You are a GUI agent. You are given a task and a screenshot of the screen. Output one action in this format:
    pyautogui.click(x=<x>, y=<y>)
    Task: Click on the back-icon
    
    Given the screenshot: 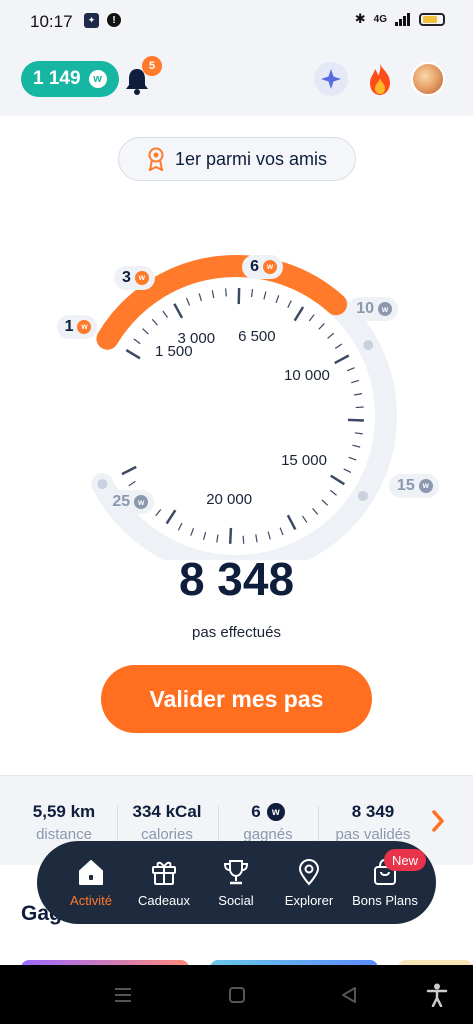 What is the action you would take?
    pyautogui.click(x=349, y=995)
    